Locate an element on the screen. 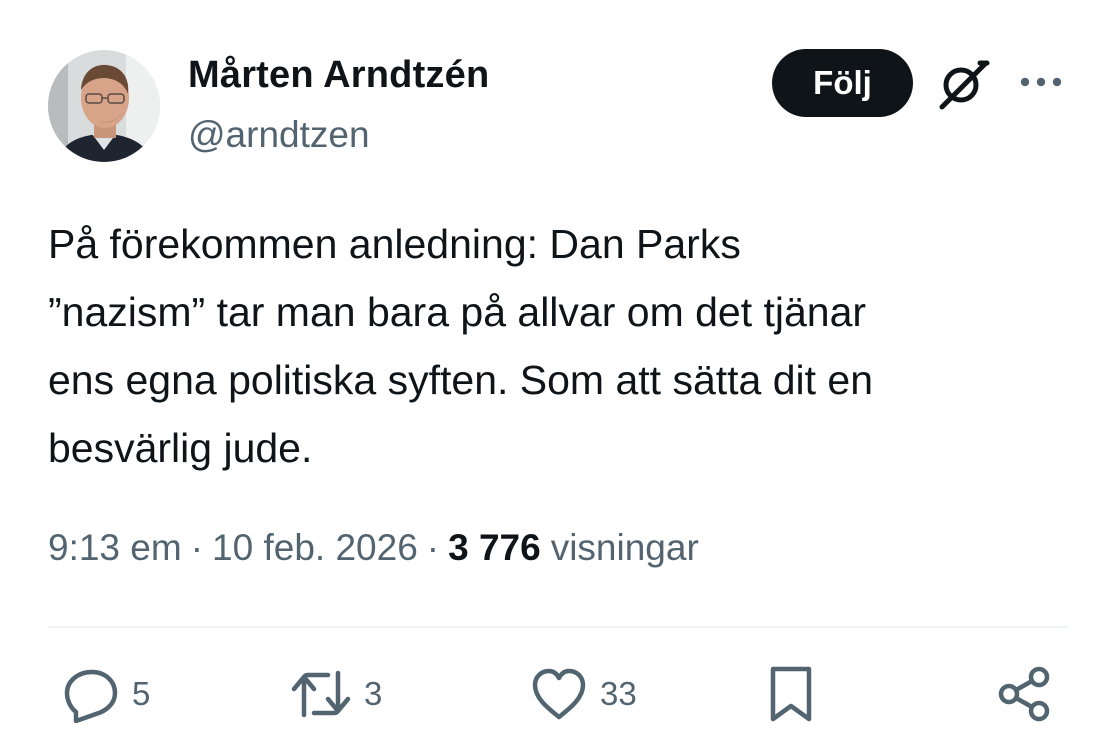  tweet-meta: 9:13 em · 10 feb. 2026 · 3 776 visningar is located at coordinates (373, 548).